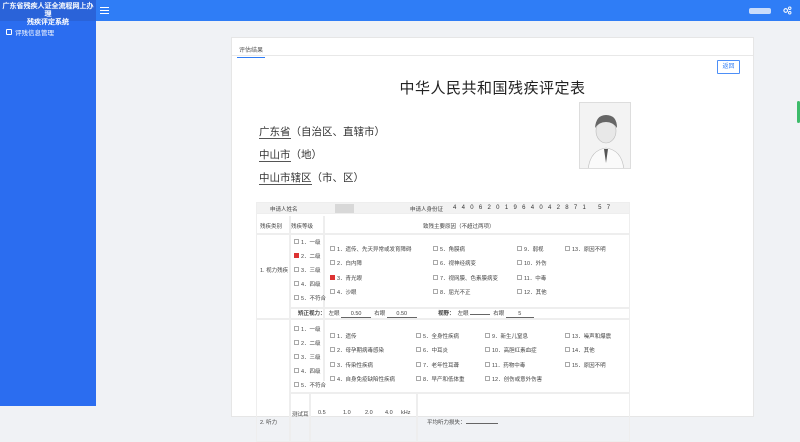 Image resolution: width=800 pixels, height=442 pixels. I want to click on district-value: 中山市辖区, so click(285, 178).